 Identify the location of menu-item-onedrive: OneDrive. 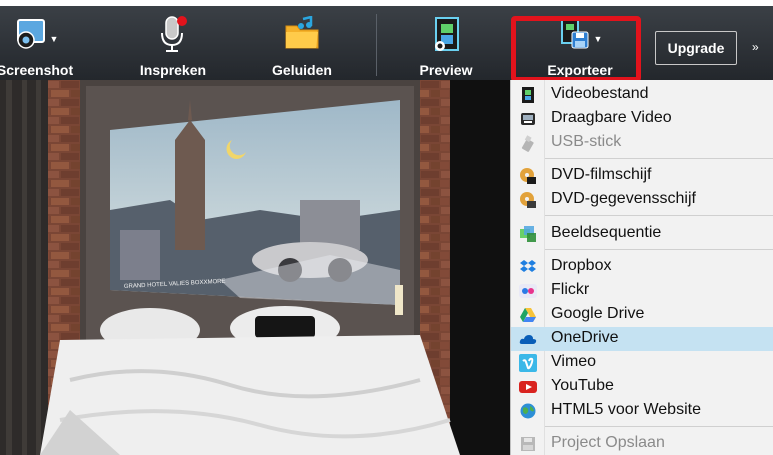
(642, 339).